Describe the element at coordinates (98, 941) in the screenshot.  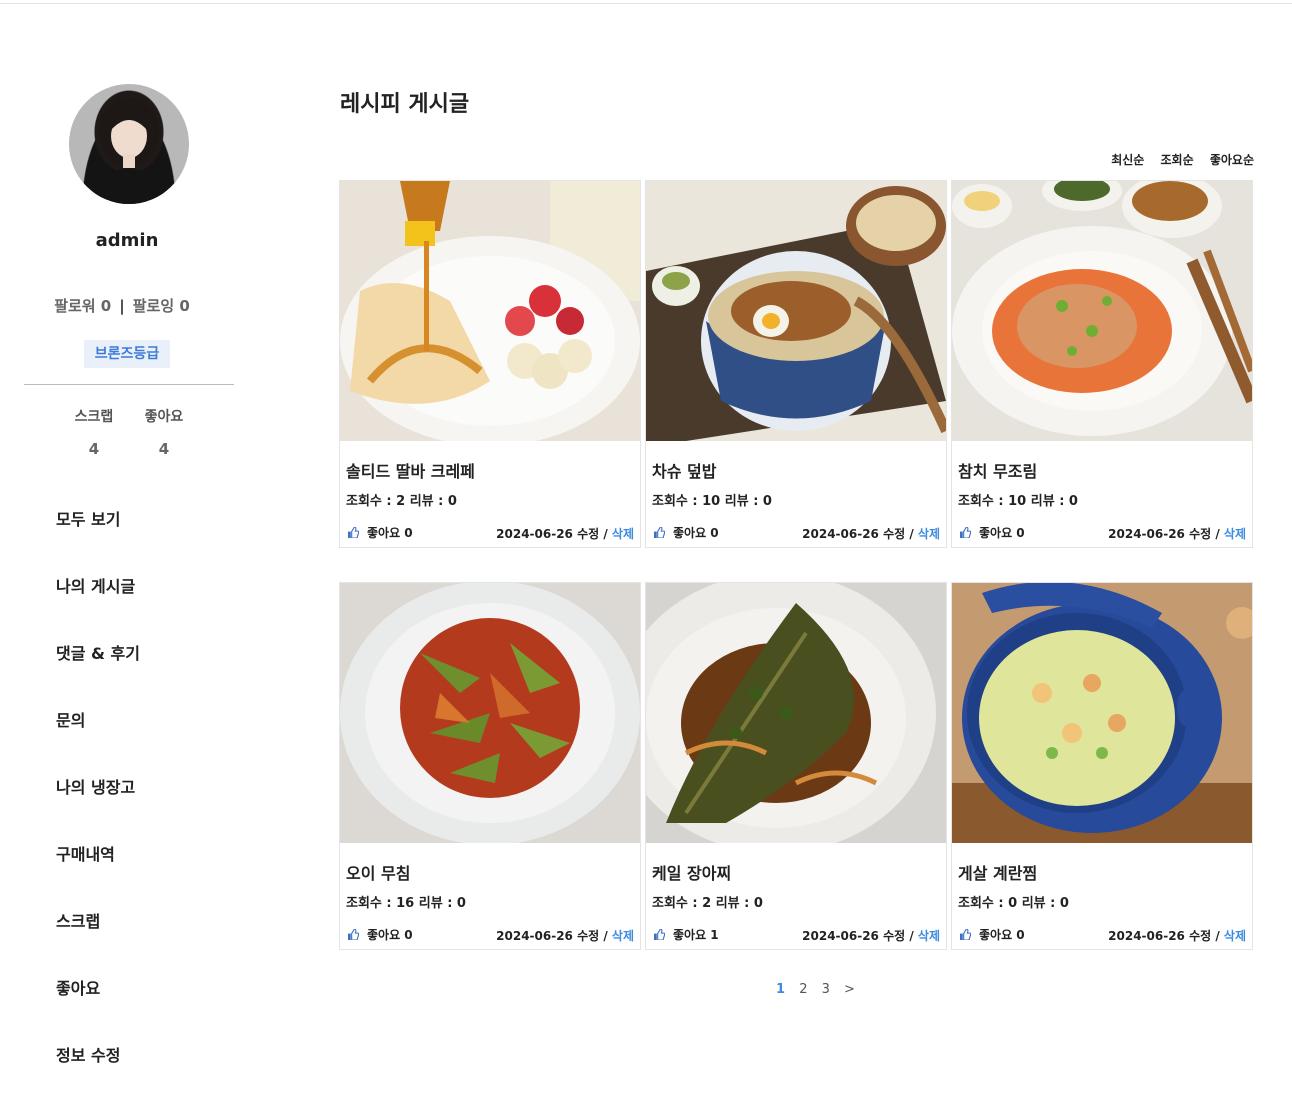
I see `menu-item-scrap: 스크랩` at that location.